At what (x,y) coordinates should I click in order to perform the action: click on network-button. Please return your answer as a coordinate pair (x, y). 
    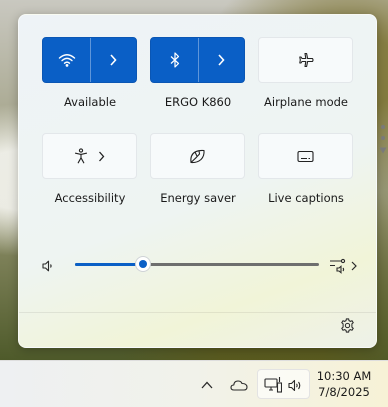
    Looking at the image, I should click on (273, 385).